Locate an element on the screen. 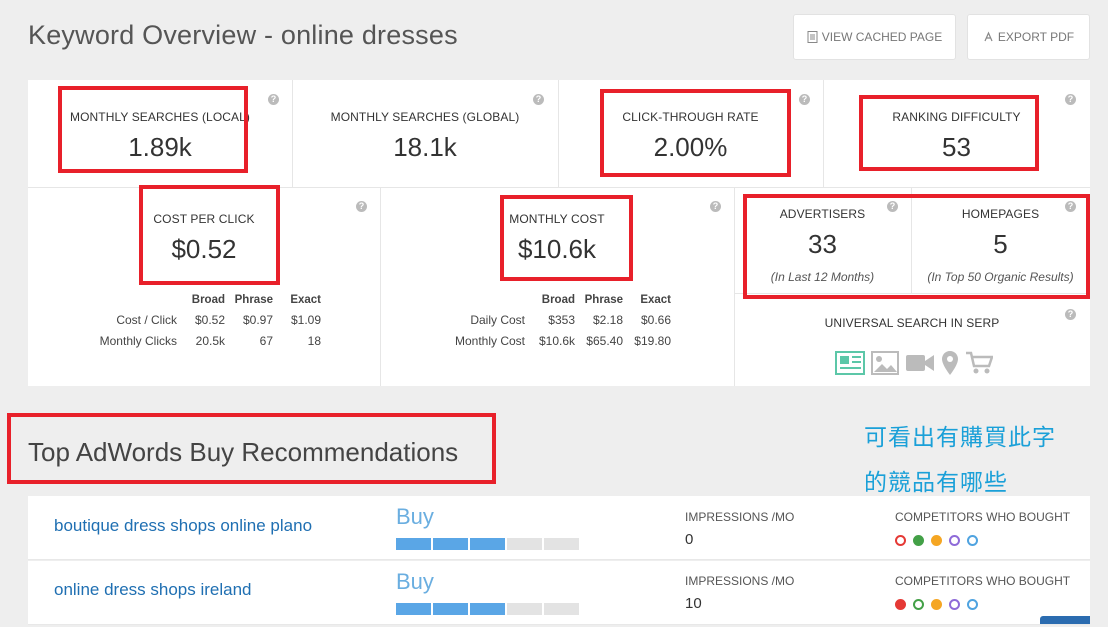 The height and width of the screenshot is (627, 1108). video-icon is located at coordinates (920, 363).